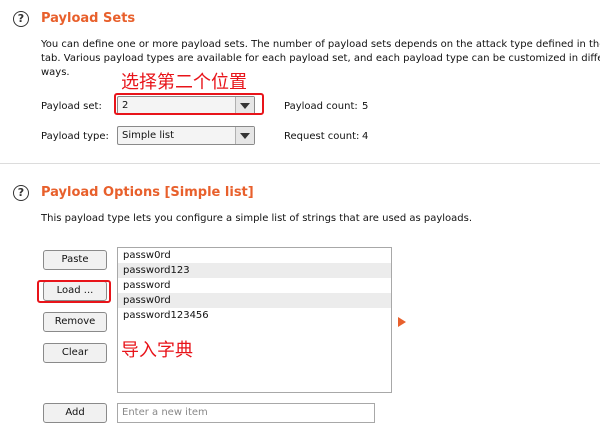  I want to click on payload-sets-description-line-3: ways., so click(55, 72).